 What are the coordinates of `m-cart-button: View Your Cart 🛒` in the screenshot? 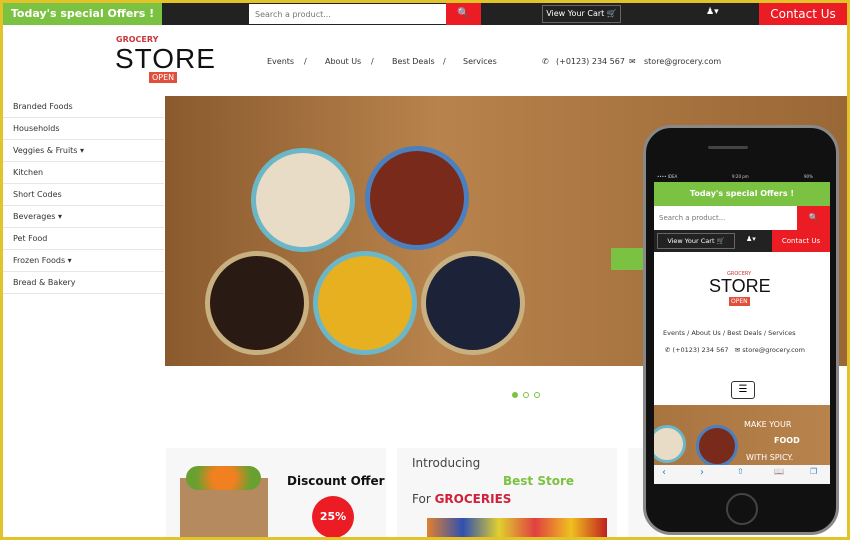 It's located at (696, 241).